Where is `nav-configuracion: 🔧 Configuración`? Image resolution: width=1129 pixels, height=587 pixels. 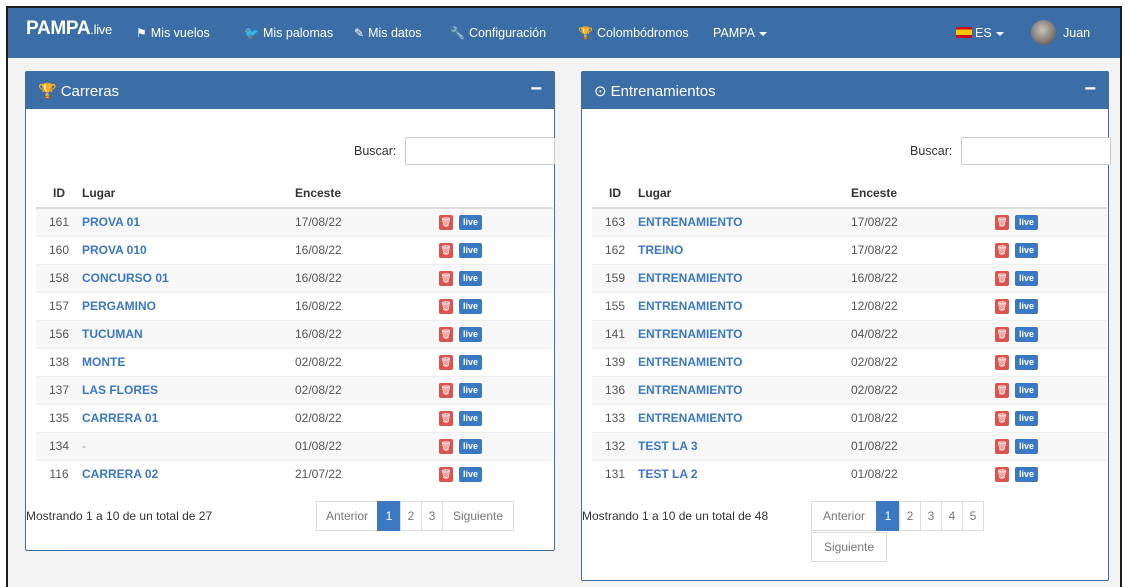 nav-configuracion: 🔧 Configuración is located at coordinates (498, 33).